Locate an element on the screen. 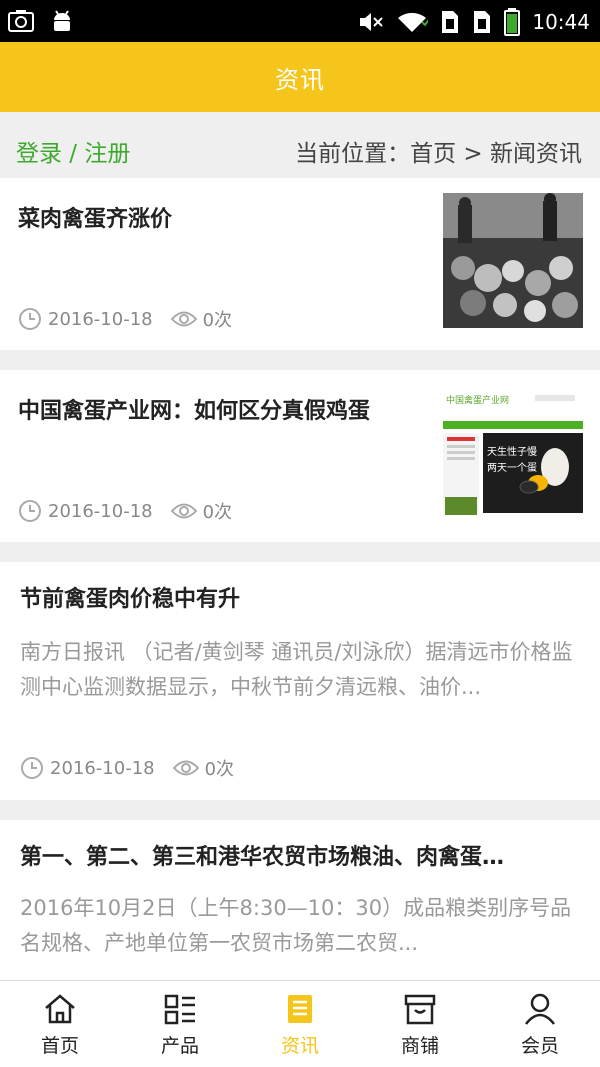  tab-home: 首页 is located at coordinates (60, 1024).